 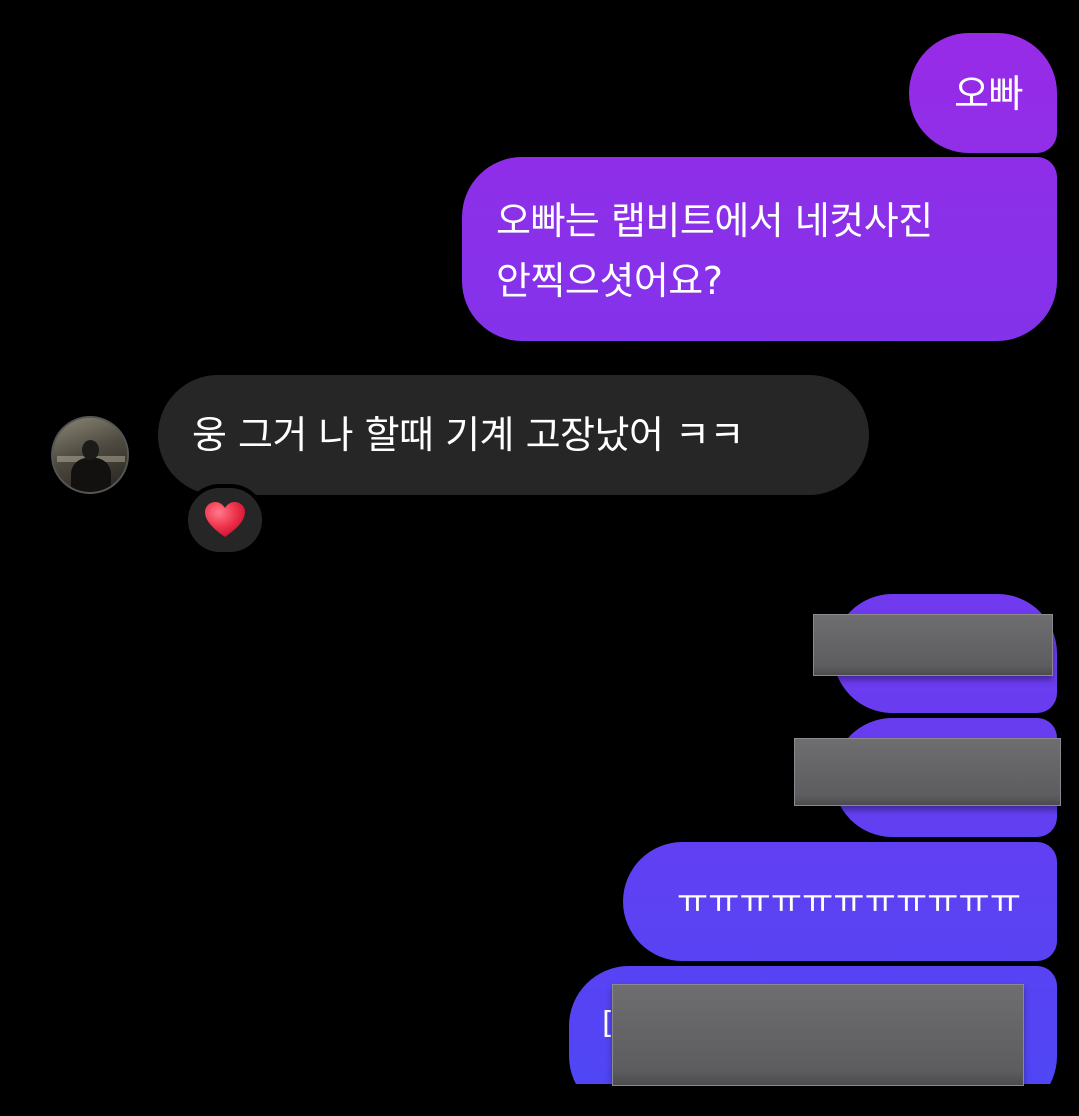 What do you see at coordinates (988, 94) in the screenshot?
I see `message-text: 오빠` at bounding box center [988, 94].